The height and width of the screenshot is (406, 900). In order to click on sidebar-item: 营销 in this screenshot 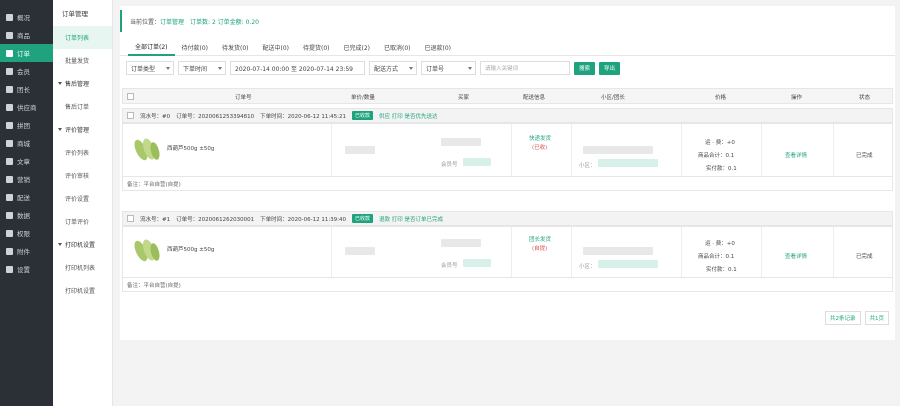, I will do `click(26, 179)`.